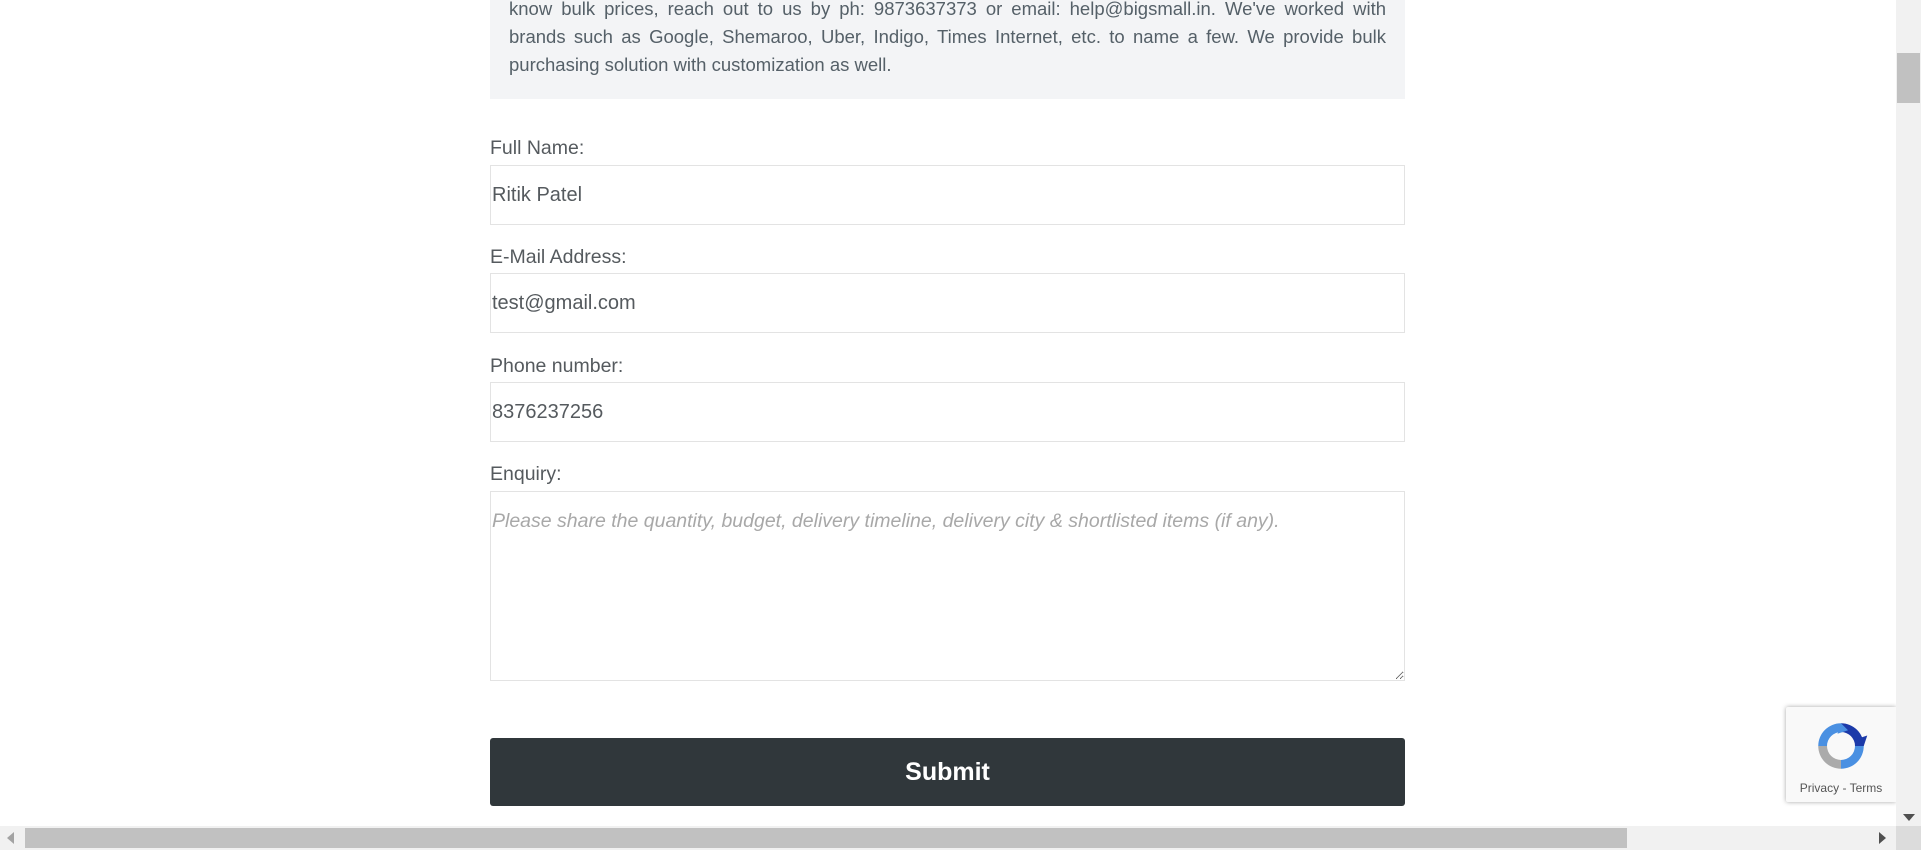 The height and width of the screenshot is (850, 1921). What do you see at coordinates (947, 772) in the screenshot?
I see `submit-button: Submit` at bounding box center [947, 772].